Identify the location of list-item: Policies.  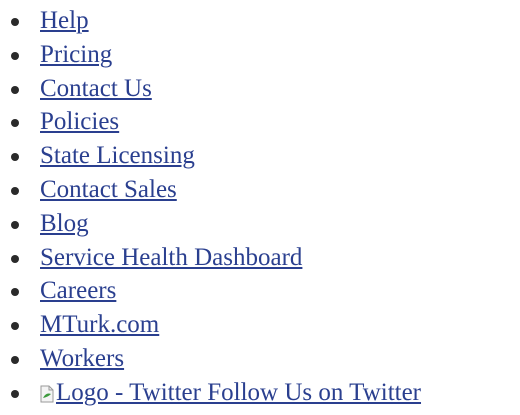
(260, 122).